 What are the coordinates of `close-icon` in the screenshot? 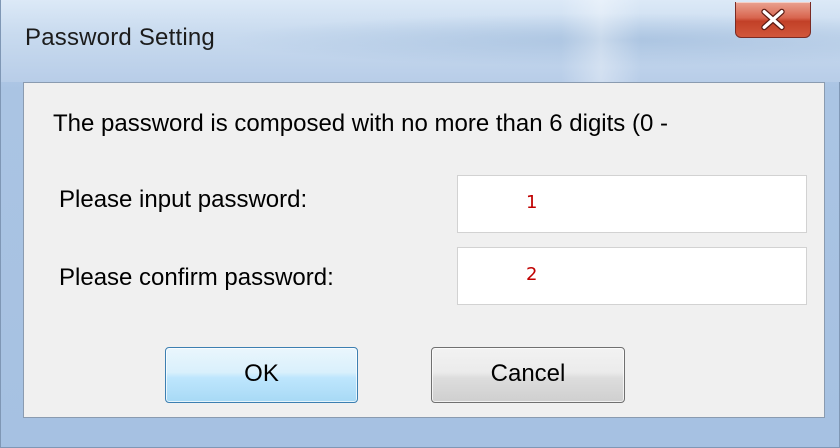 It's located at (773, 19).